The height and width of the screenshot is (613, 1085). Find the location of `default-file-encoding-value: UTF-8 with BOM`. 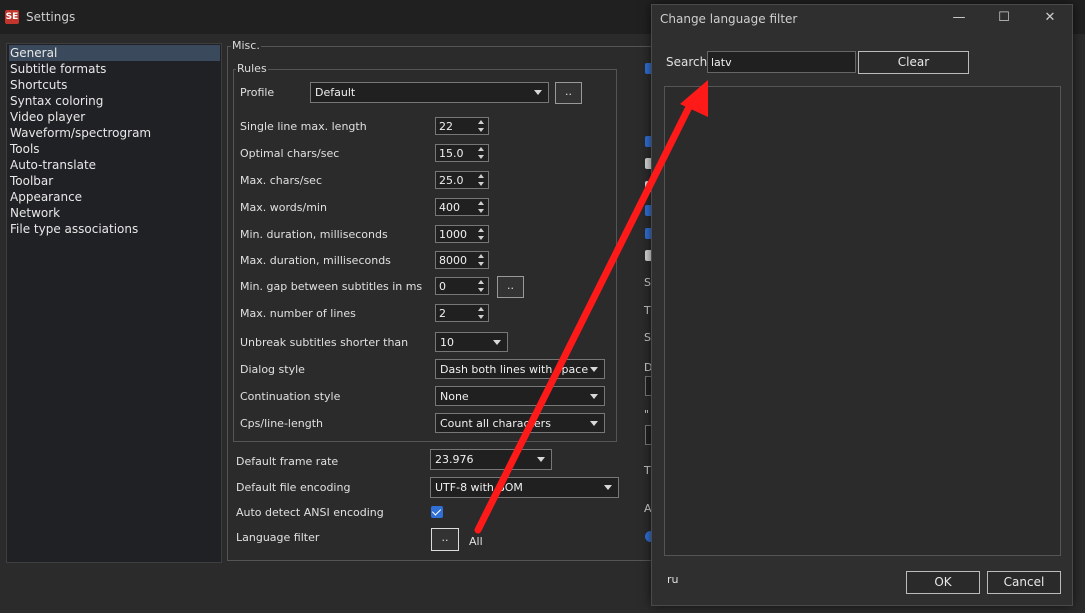

default-file-encoding-value: UTF-8 with BOM is located at coordinates (479, 487).